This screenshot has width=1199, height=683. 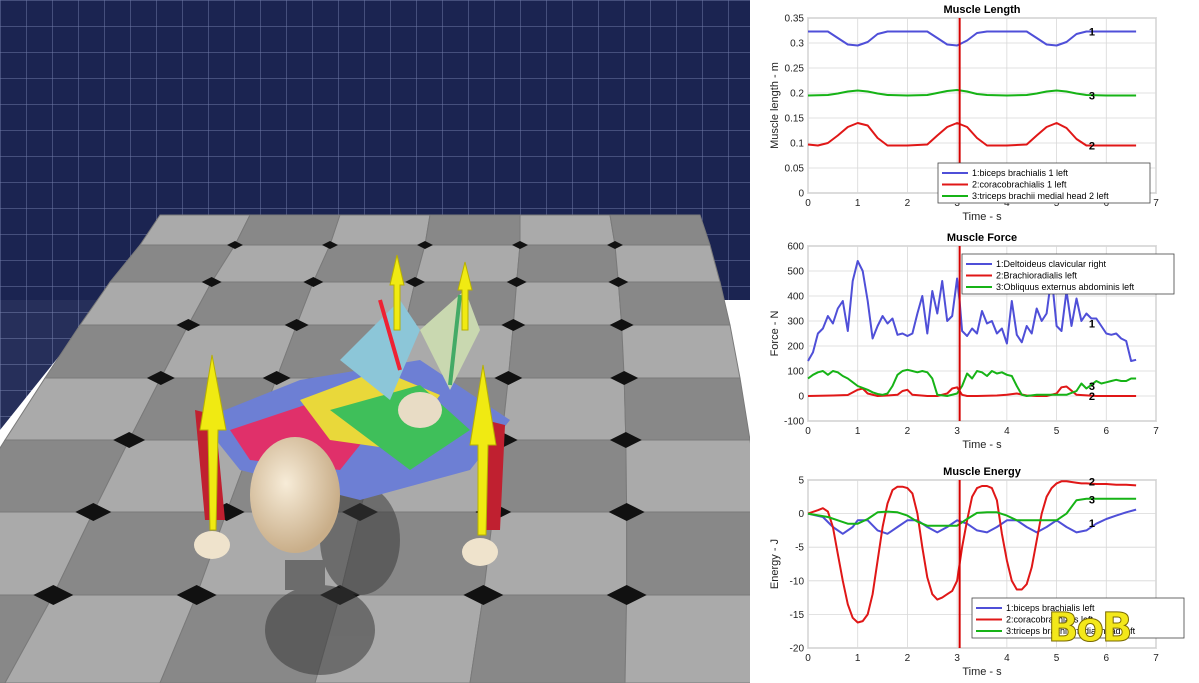 What do you see at coordinates (801, 481) in the screenshot?
I see `y-tick-label: 5` at bounding box center [801, 481].